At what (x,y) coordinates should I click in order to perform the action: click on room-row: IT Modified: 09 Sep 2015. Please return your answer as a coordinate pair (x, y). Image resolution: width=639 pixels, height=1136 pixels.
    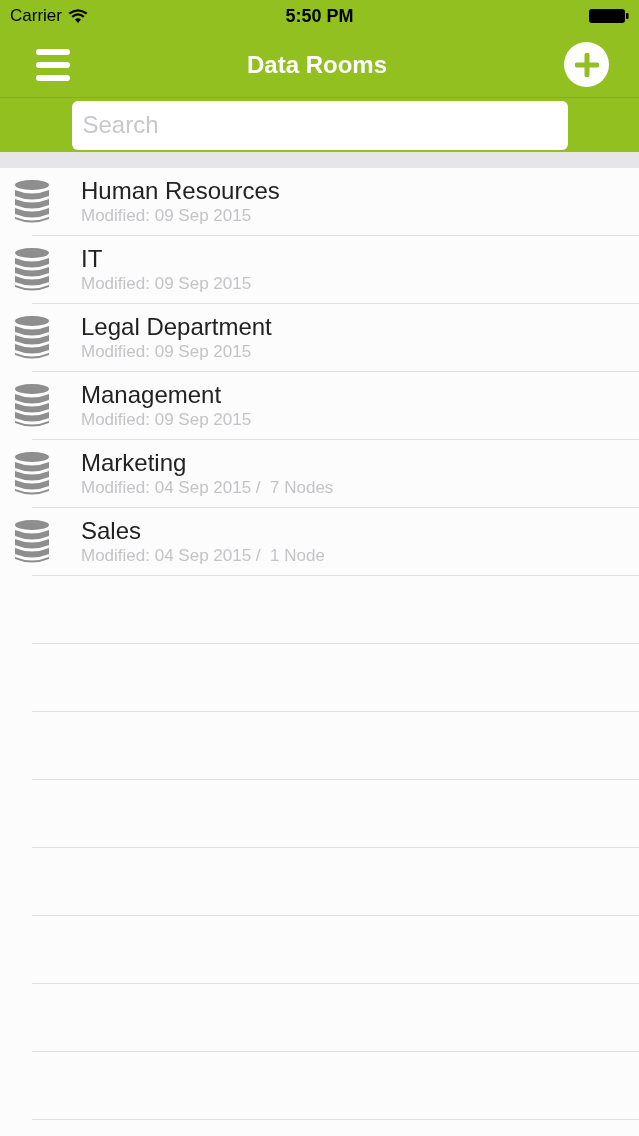
    Looking at the image, I should click on (319, 270).